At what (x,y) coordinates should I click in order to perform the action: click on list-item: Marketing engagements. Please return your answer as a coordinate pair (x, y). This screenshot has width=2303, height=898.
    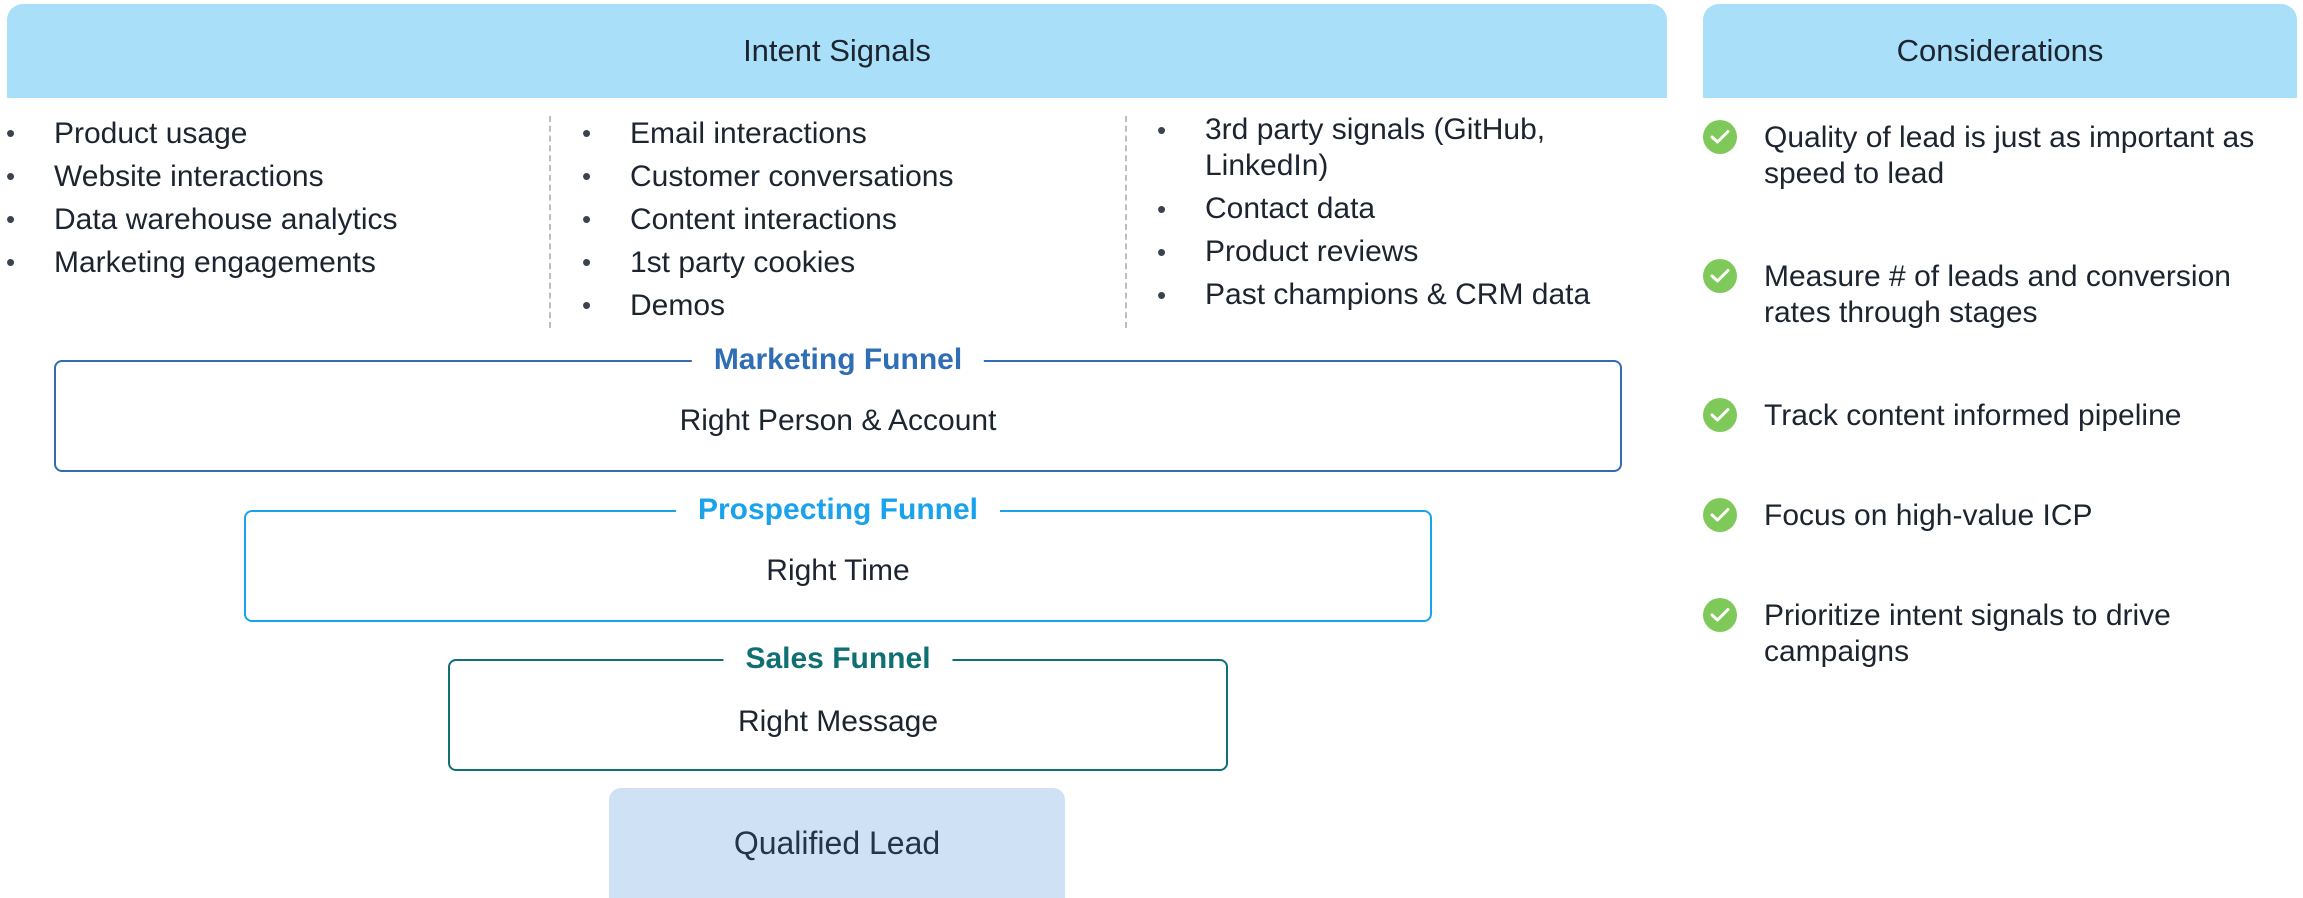
    Looking at the image, I should click on (266, 262).